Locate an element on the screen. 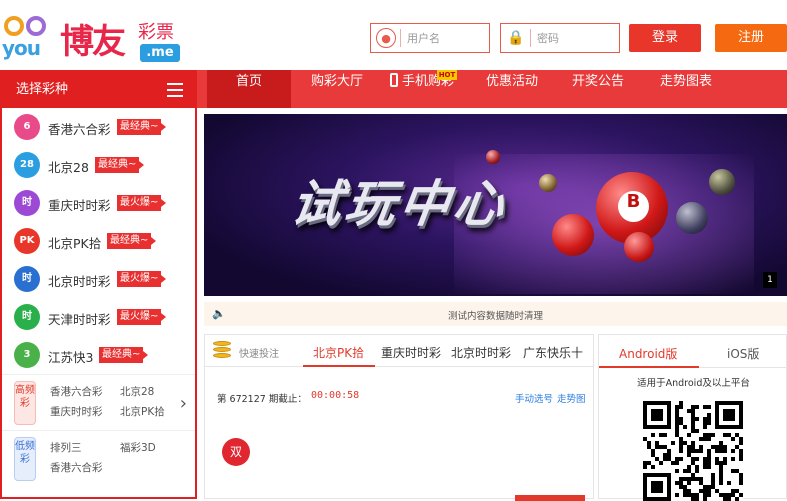 The image size is (787, 501). nav-results: 开奖公告 is located at coordinates (598, 89).